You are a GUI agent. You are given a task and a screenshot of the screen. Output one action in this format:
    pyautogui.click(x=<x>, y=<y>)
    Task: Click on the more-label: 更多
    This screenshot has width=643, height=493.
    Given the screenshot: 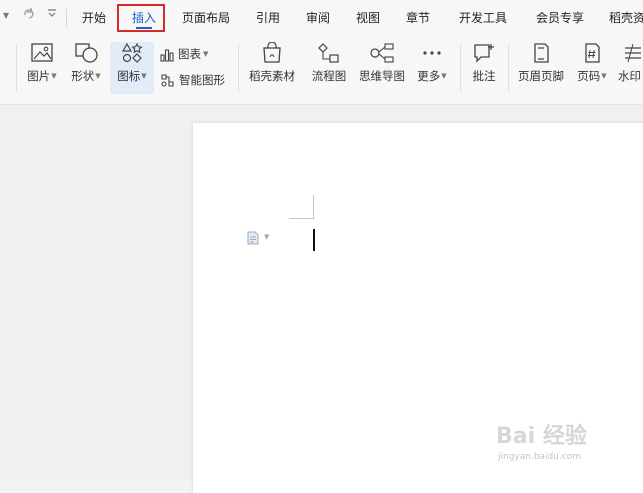 What is the action you would take?
    pyautogui.click(x=429, y=76)
    